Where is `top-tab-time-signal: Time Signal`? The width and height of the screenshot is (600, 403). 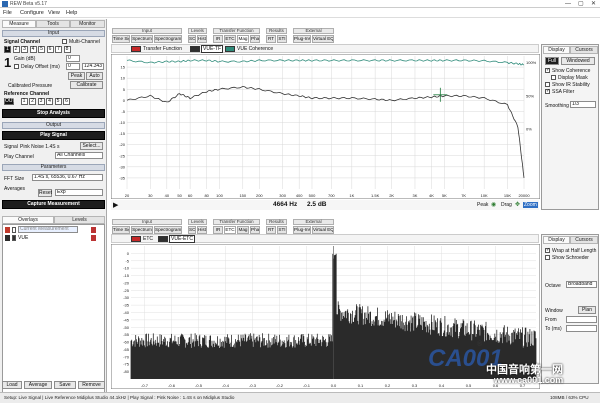 top-tab-time-signal: Time Signal is located at coordinates (121, 39).